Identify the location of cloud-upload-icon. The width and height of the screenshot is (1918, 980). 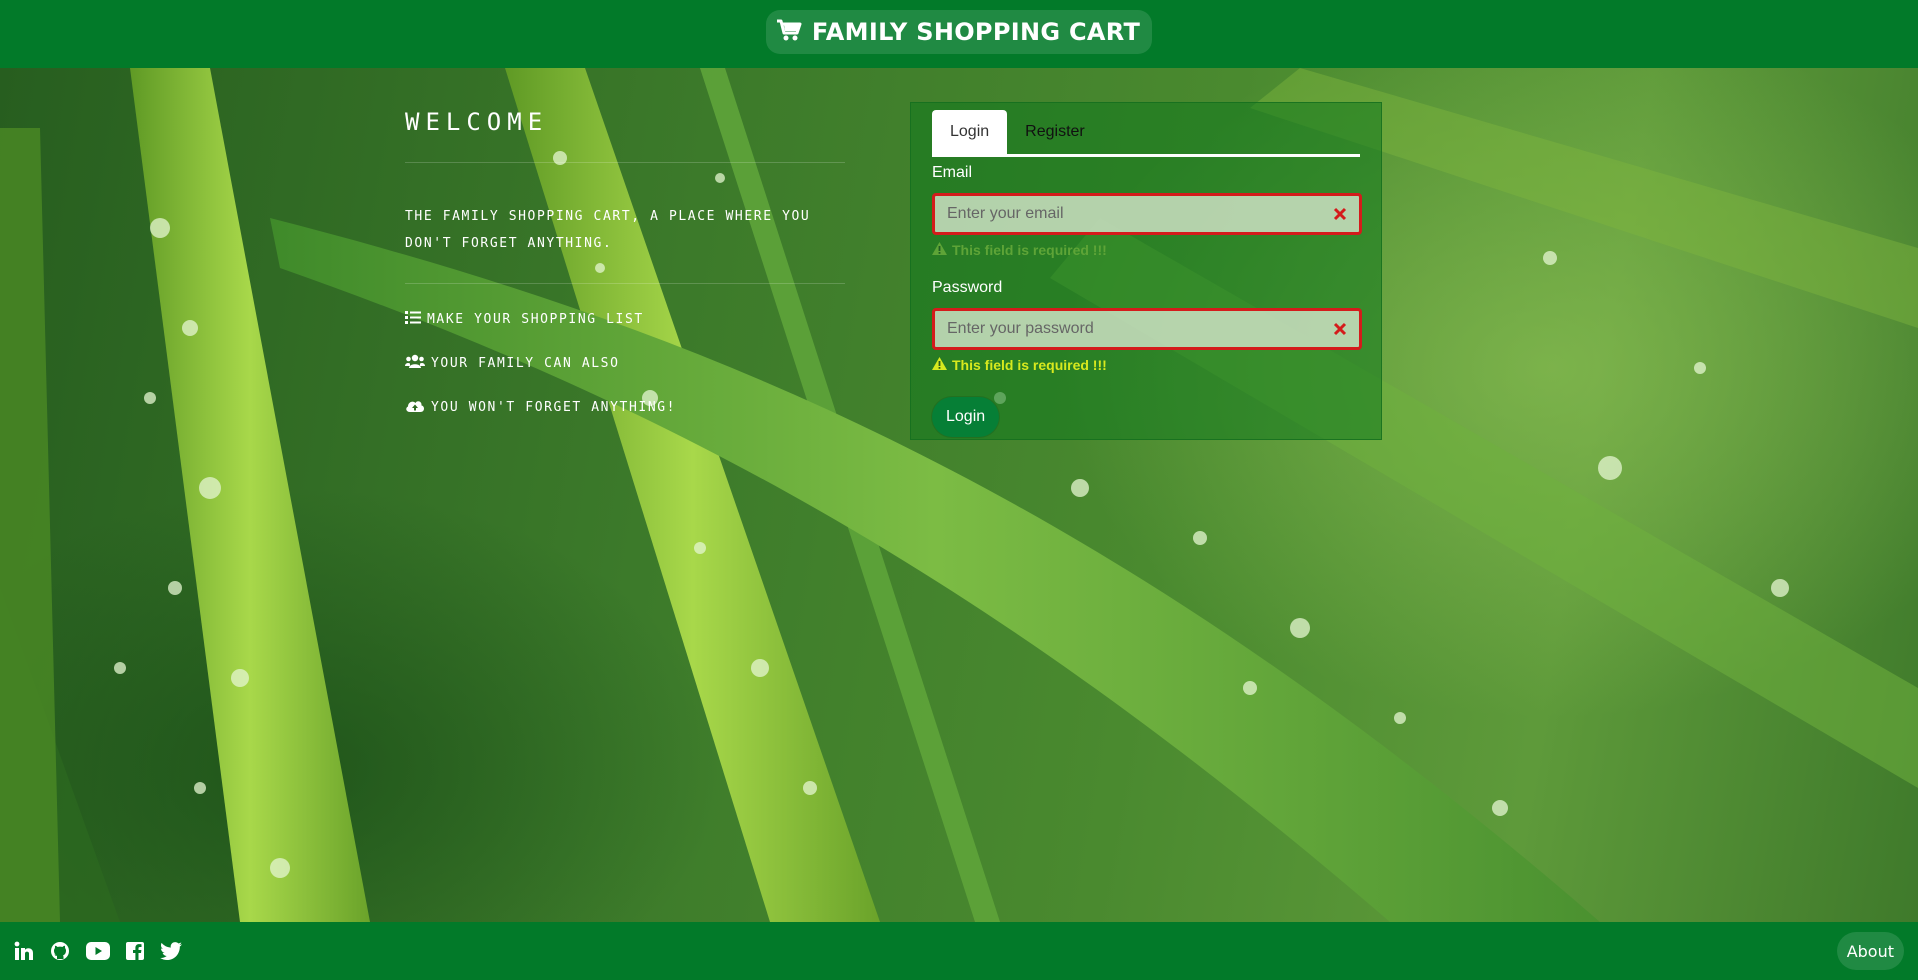
(415, 407).